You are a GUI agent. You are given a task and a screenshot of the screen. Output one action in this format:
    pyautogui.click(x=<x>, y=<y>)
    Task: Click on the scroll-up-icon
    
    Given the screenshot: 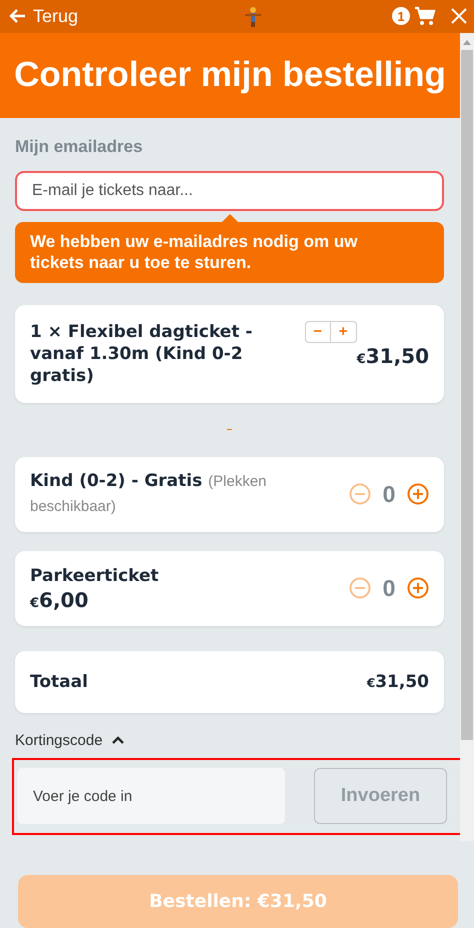 What is the action you would take?
    pyautogui.click(x=467, y=42)
    